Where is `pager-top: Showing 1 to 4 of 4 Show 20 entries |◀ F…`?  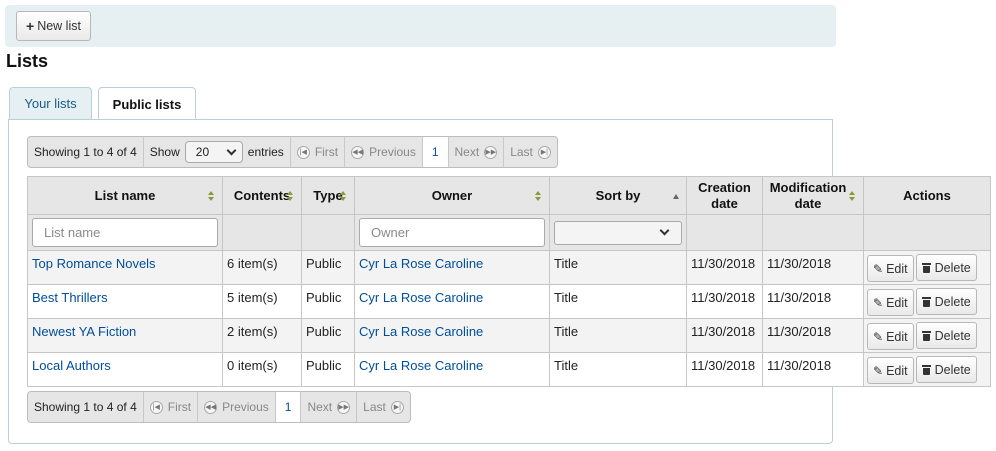 pager-top: Showing 1 to 4 of 4 Show 20 entries |◀ F… is located at coordinates (292, 152).